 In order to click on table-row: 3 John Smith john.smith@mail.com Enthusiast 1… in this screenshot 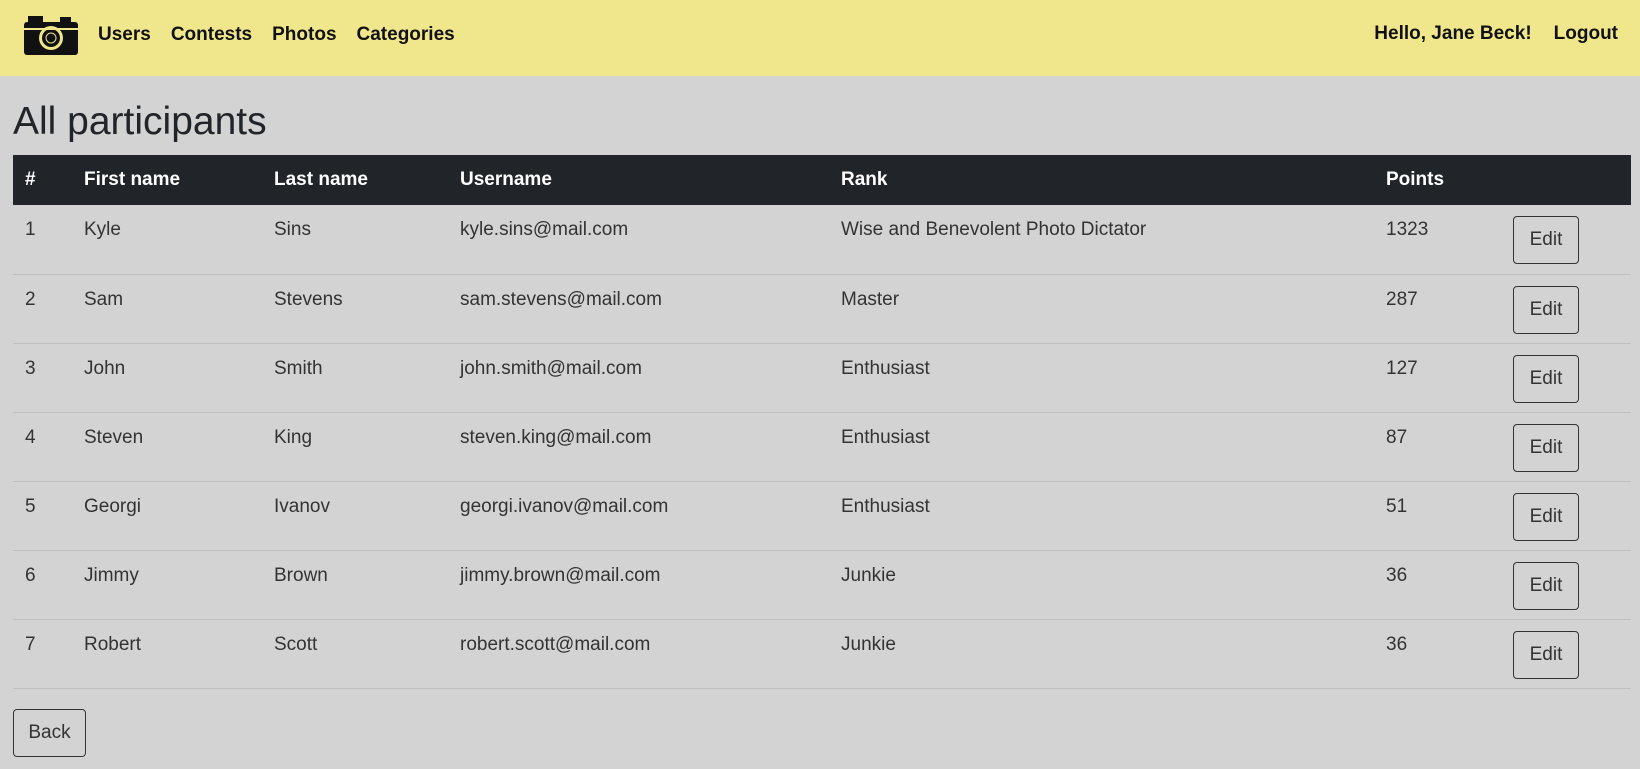, I will do `click(822, 377)`.